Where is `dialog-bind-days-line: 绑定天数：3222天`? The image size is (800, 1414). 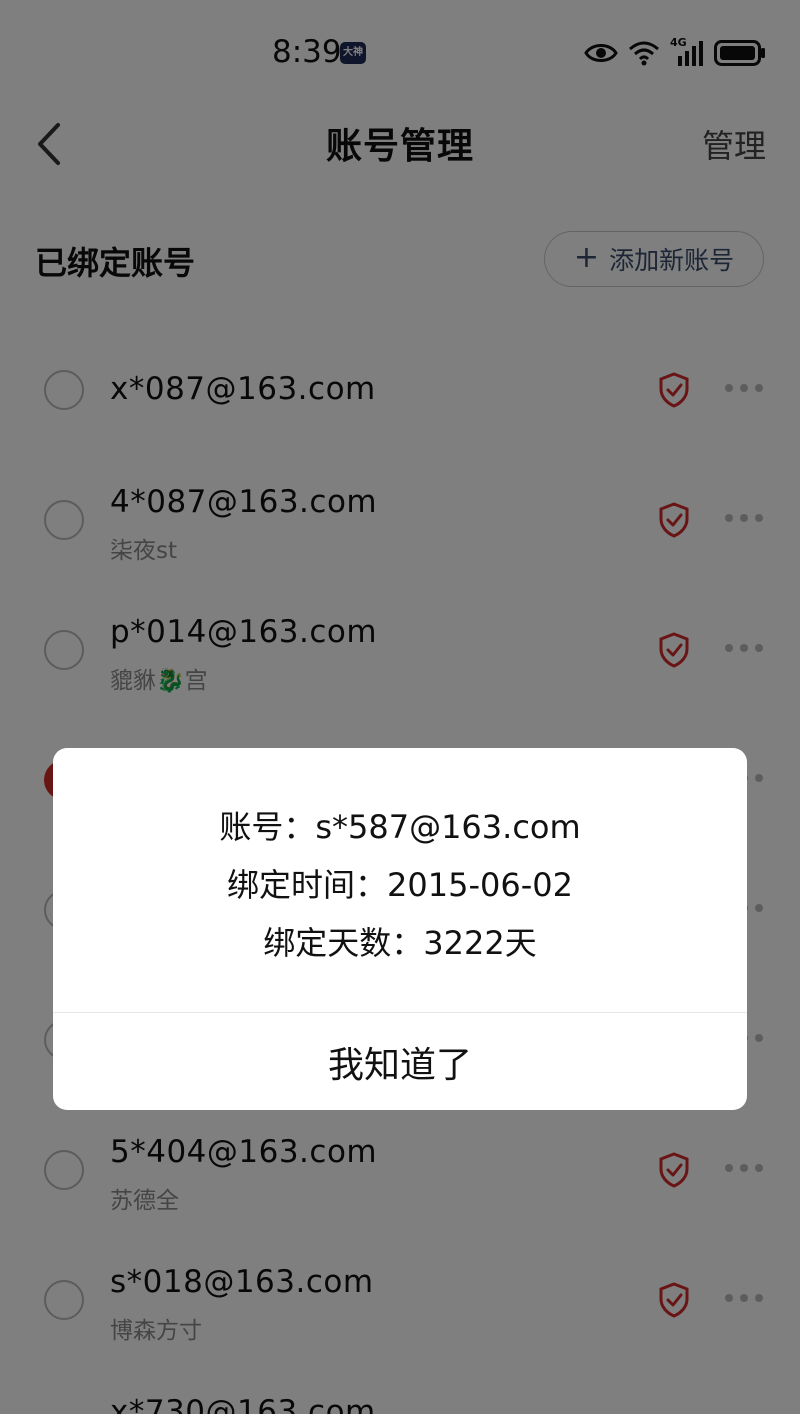
dialog-bind-days-line: 绑定天数：3222天 is located at coordinates (400, 943).